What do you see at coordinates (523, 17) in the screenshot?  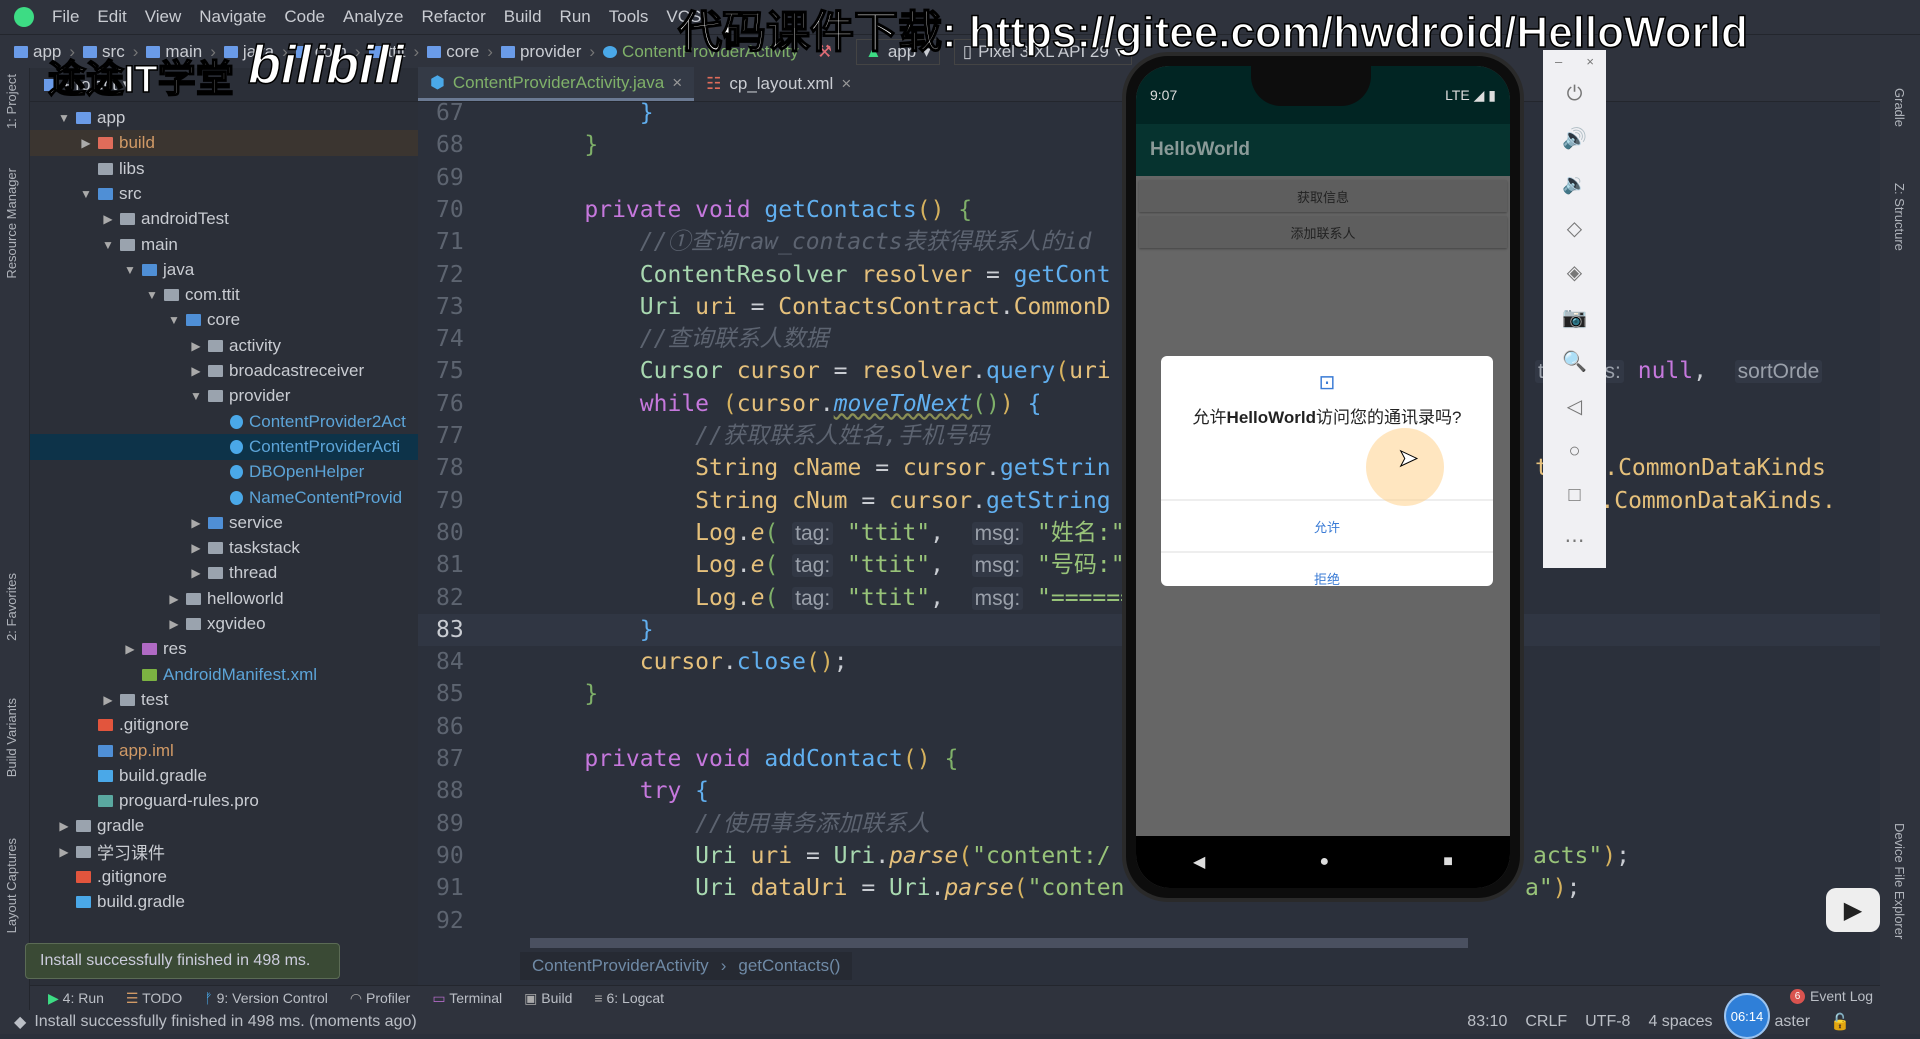 I see `menu-item-build: Build` at bounding box center [523, 17].